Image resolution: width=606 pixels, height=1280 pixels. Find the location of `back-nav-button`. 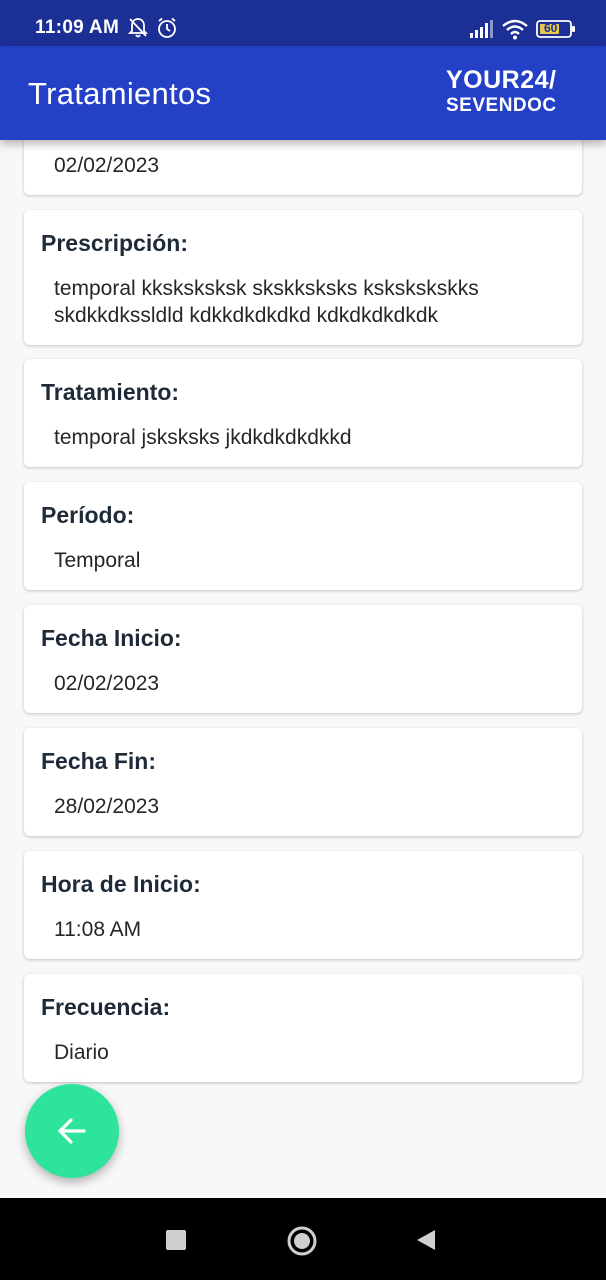

back-nav-button is located at coordinates (426, 1242).